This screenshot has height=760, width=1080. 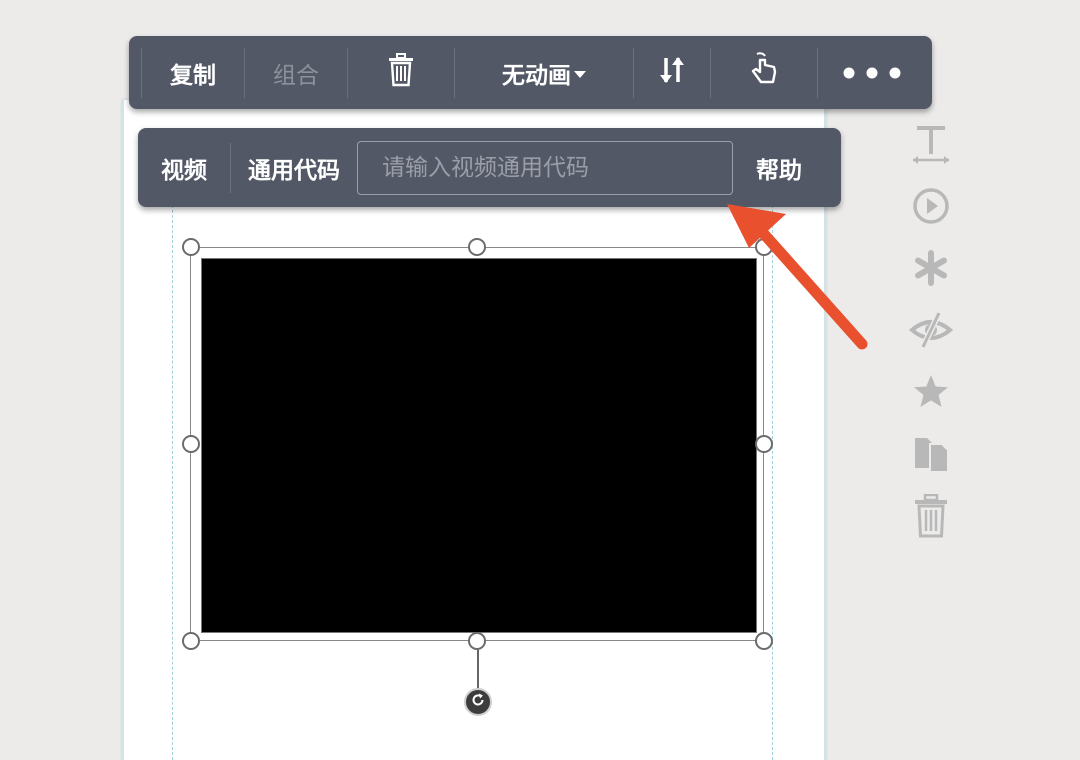 I want to click on resize-handle-top-right, so click(x=764, y=247).